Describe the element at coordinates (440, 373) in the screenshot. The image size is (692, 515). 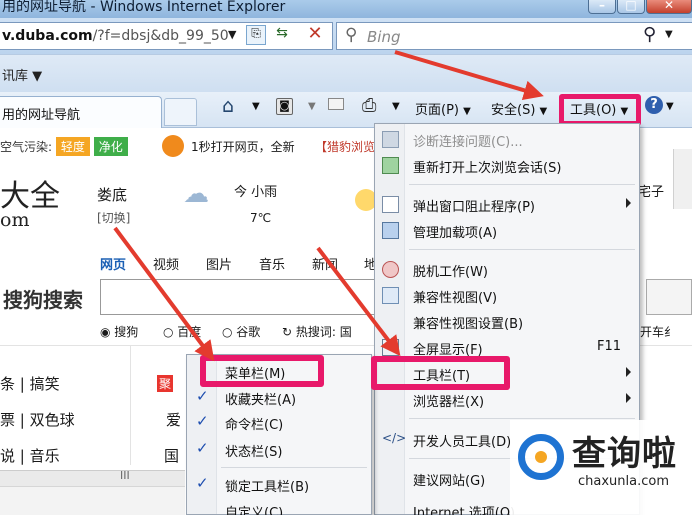
I see `toolbars-highlight-box` at that location.